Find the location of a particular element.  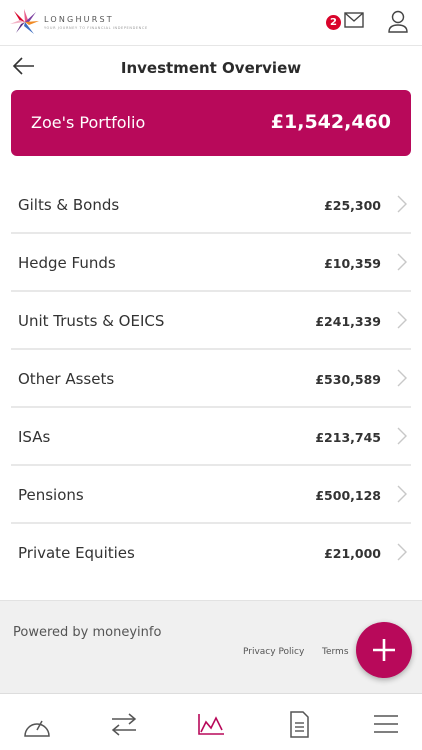

mail-icon is located at coordinates (354, 20).